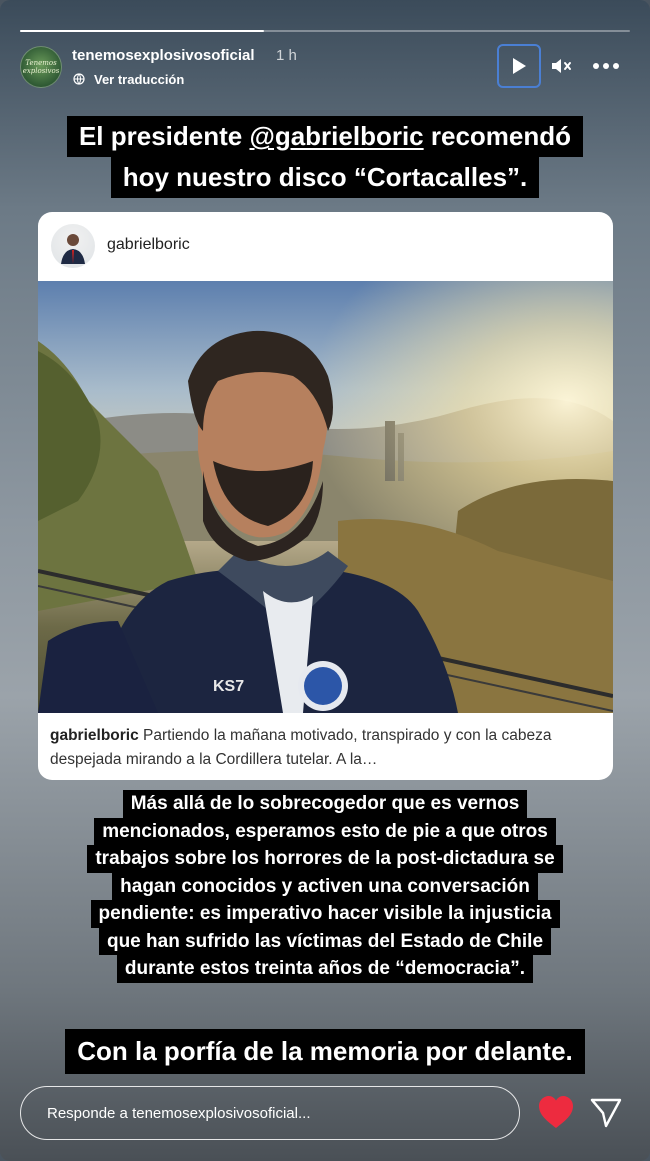  What do you see at coordinates (79, 79) in the screenshot?
I see `translate-icon` at bounding box center [79, 79].